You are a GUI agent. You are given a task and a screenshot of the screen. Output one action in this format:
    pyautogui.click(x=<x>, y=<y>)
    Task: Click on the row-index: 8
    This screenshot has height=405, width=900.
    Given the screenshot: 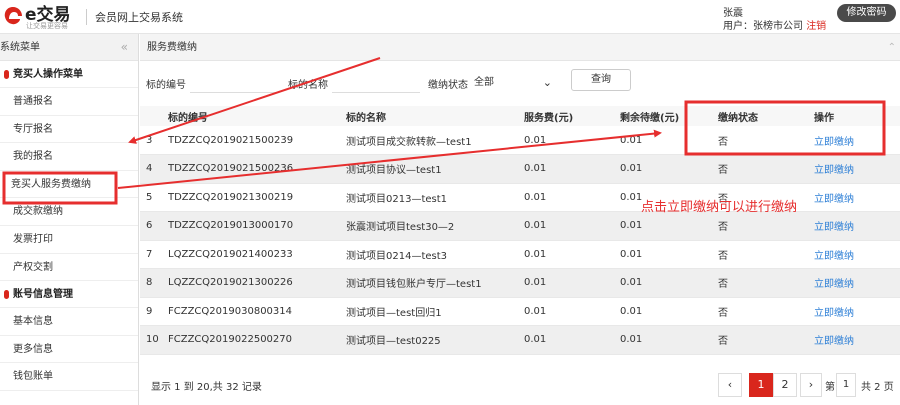 What is the action you would take?
    pyautogui.click(x=154, y=283)
    